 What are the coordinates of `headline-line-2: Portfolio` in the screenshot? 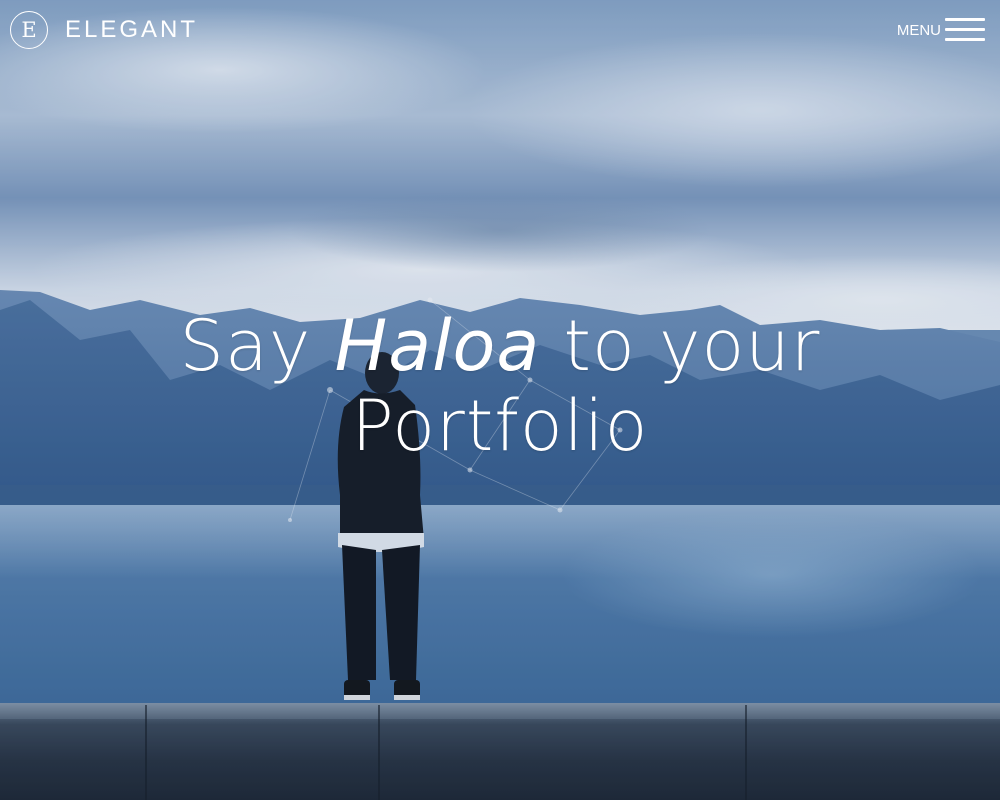 It's located at (500, 426).